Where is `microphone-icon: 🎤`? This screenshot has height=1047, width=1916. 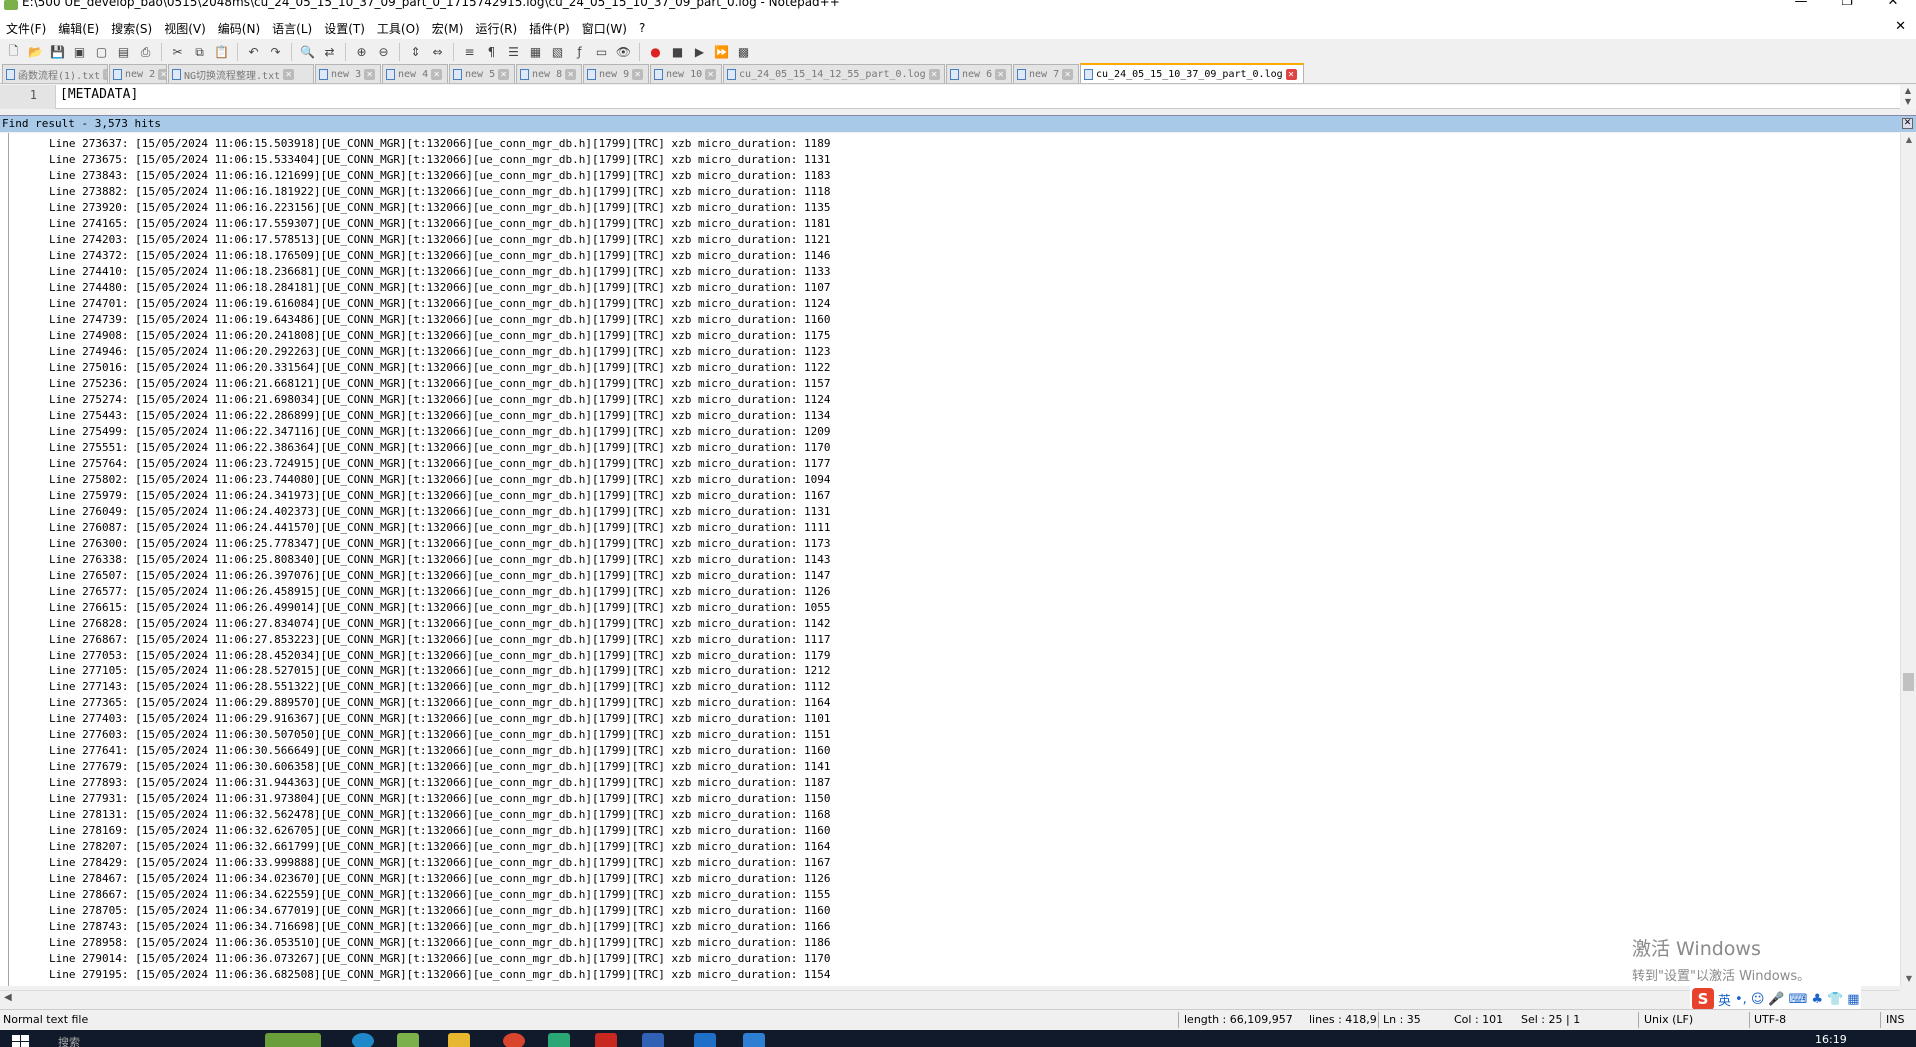 microphone-icon: 🎤 is located at coordinates (1776, 999).